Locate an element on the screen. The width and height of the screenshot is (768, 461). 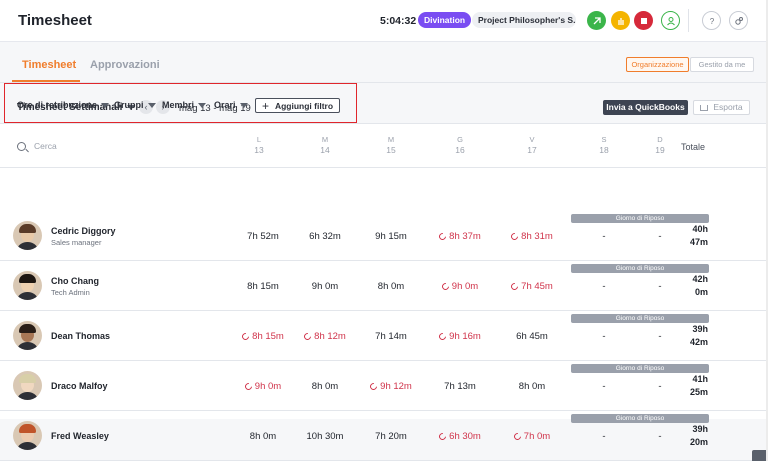
time-cell: 7h 14m is located at coordinates (391, 336).